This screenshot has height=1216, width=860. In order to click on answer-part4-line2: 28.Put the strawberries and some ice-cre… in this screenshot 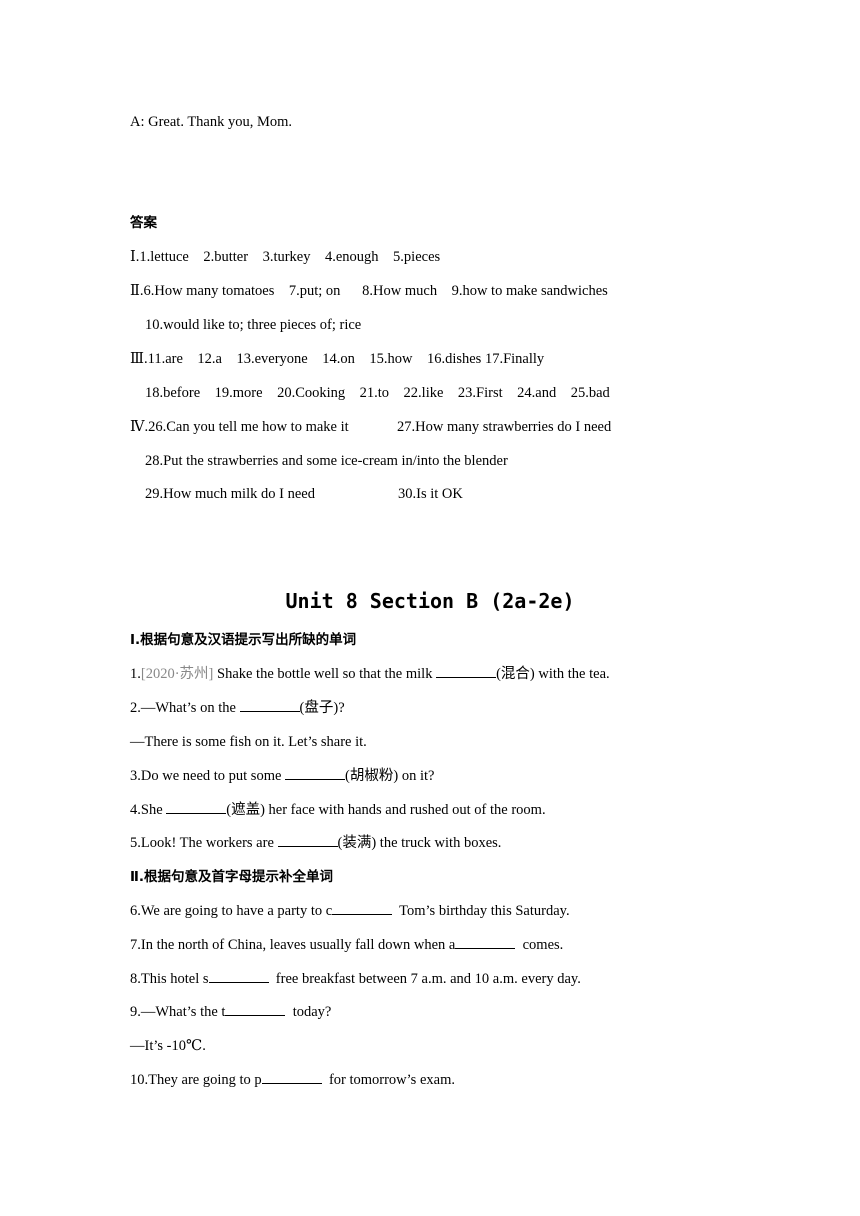, I will do `click(326, 461)`.